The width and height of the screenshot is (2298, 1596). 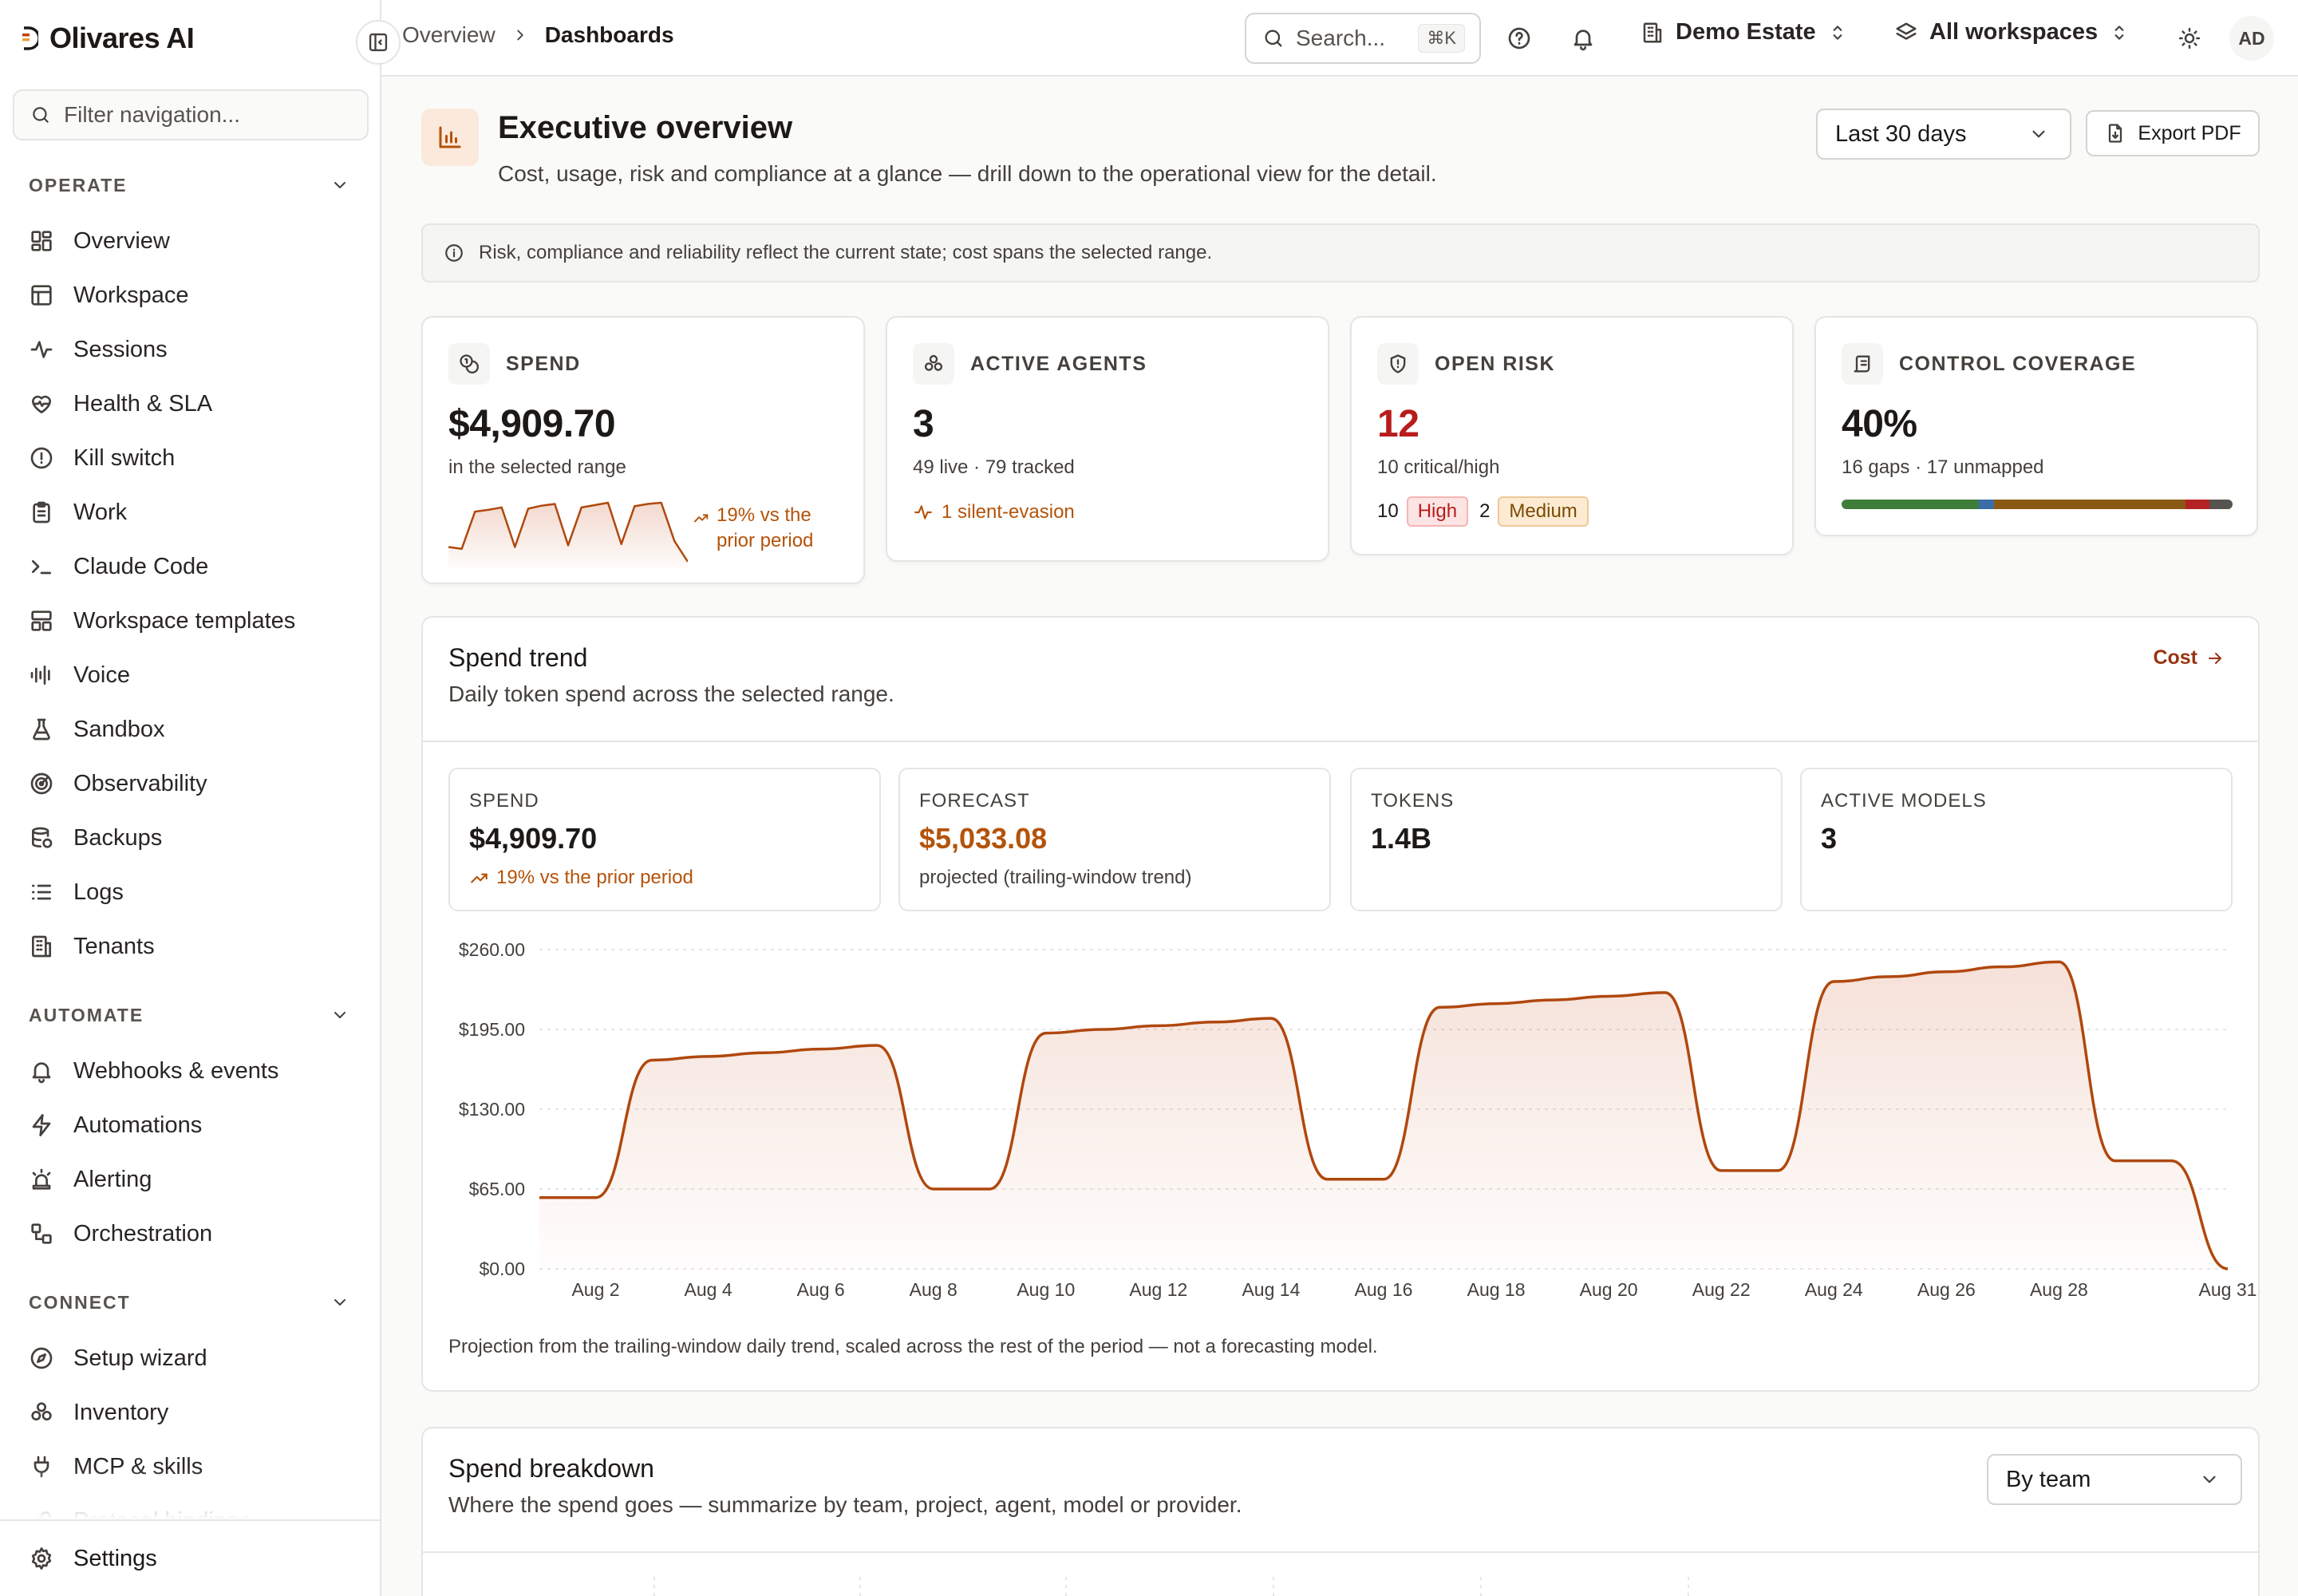 I want to click on cost-link: Cost, so click(x=2189, y=658).